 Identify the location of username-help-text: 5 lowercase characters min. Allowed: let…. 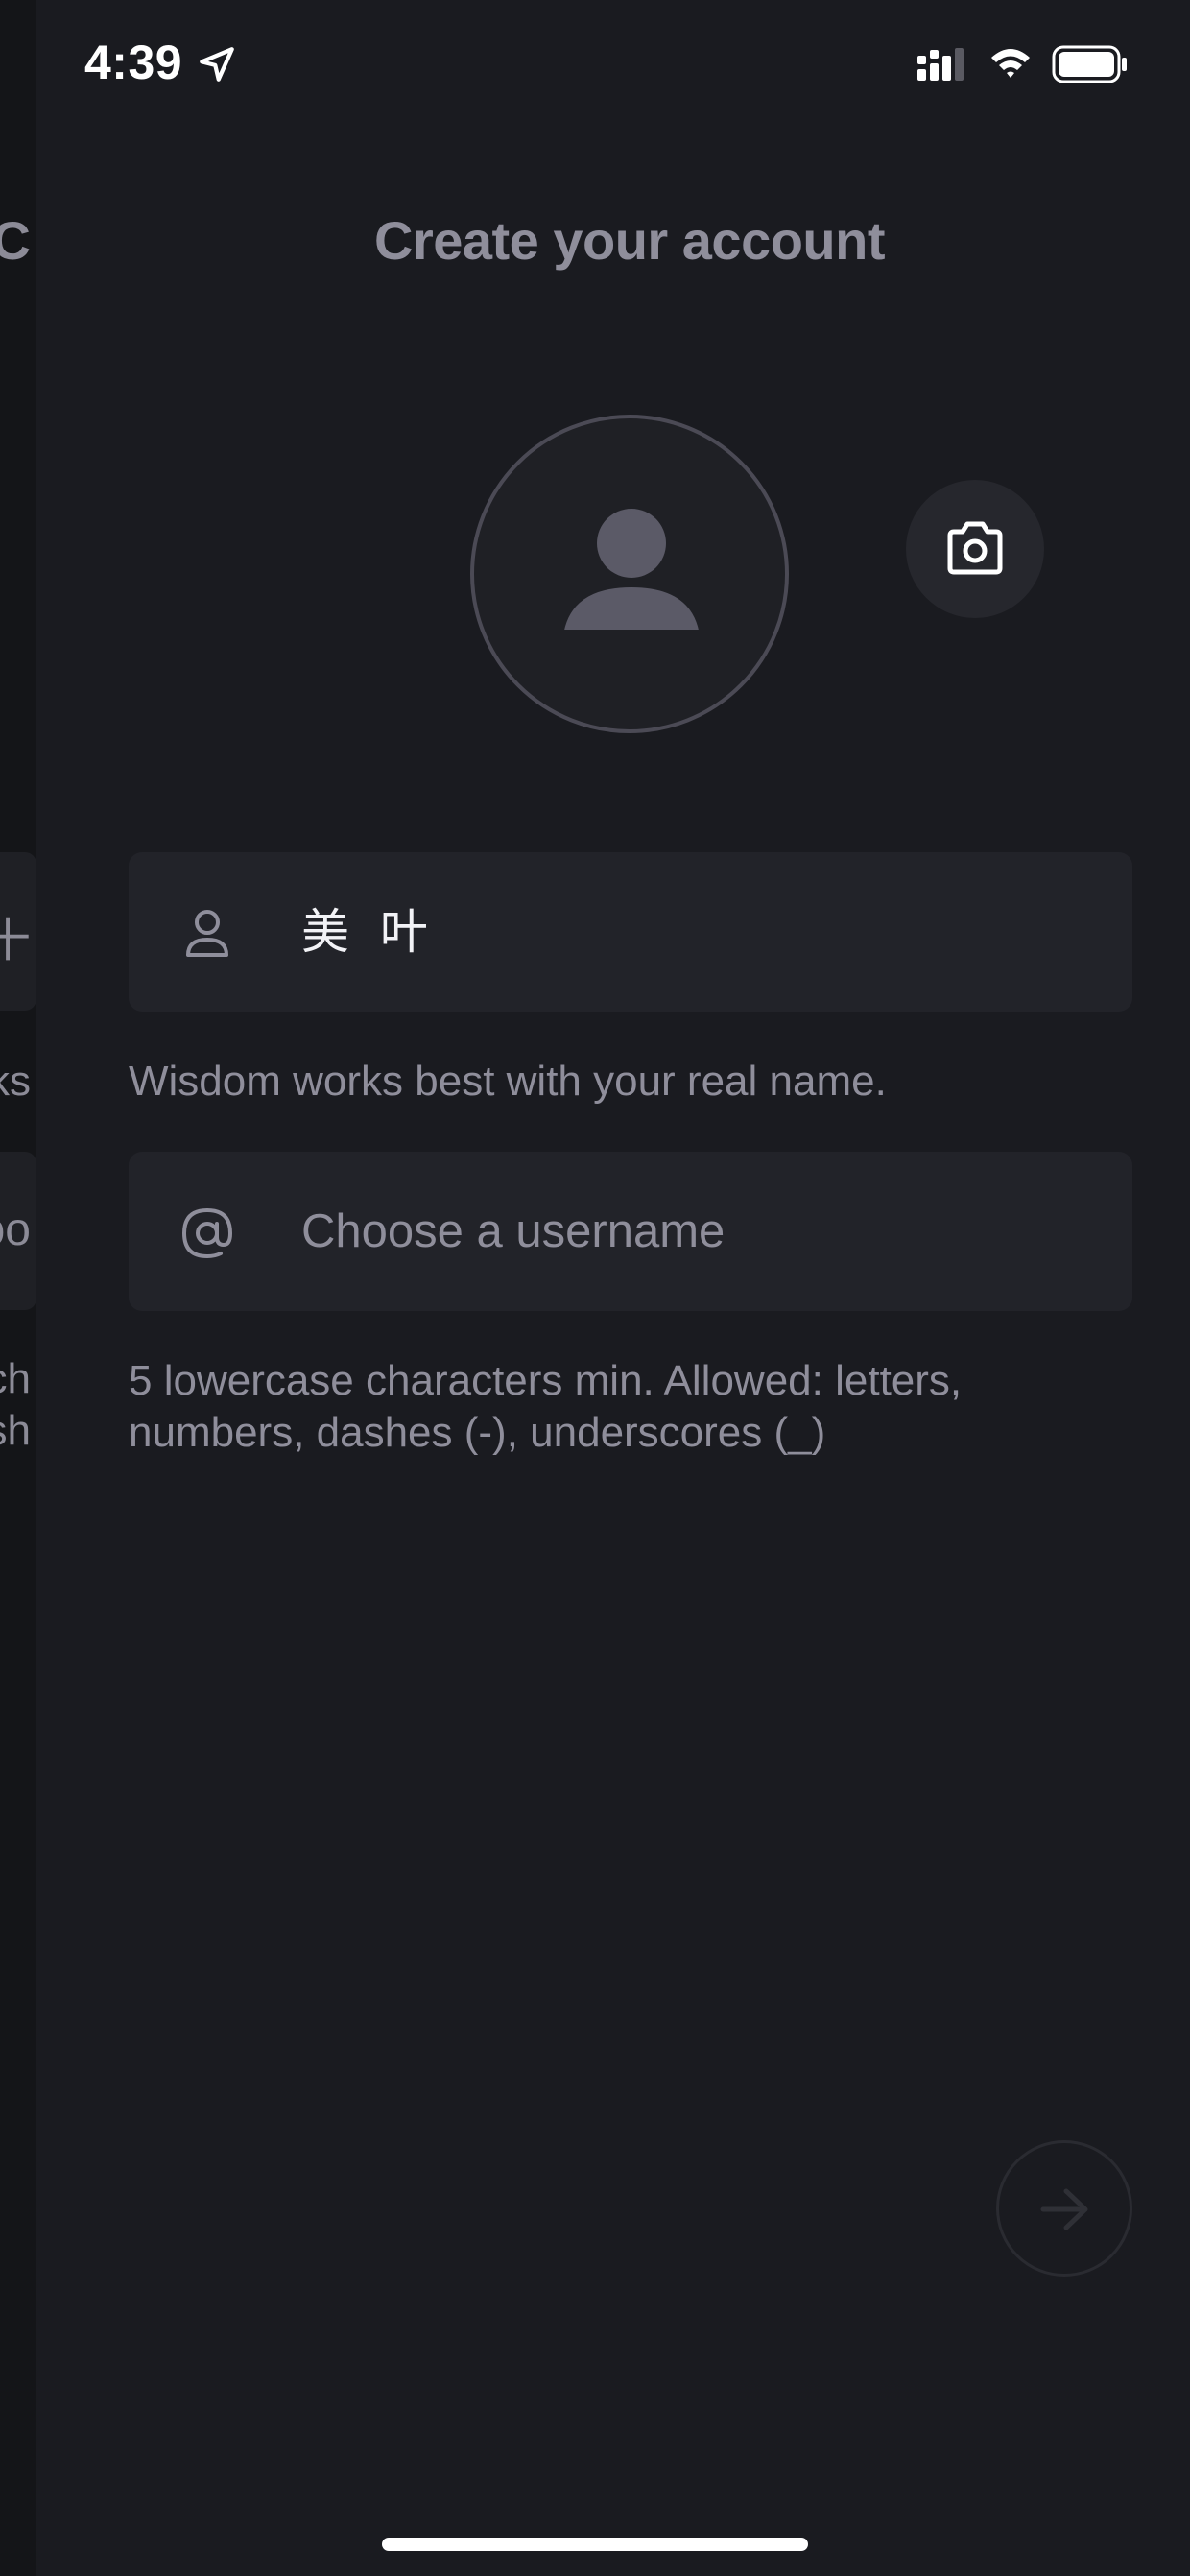
(546, 1406).